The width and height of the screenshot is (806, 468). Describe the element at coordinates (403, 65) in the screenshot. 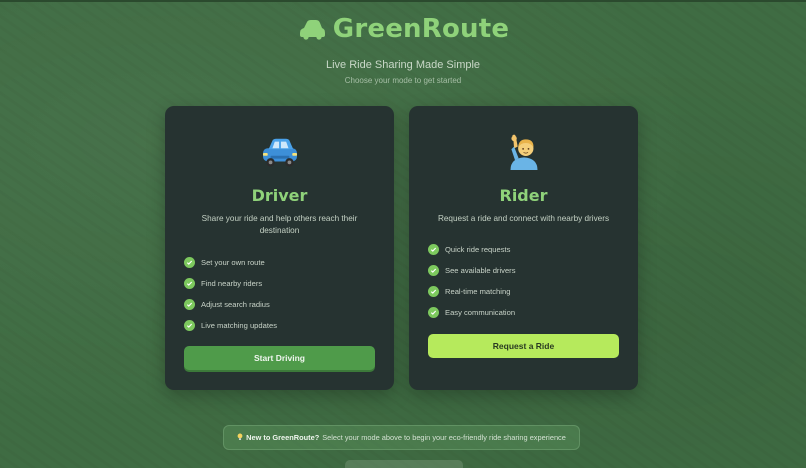

I see `tagline: Live Ride Sharing Made Simple` at that location.